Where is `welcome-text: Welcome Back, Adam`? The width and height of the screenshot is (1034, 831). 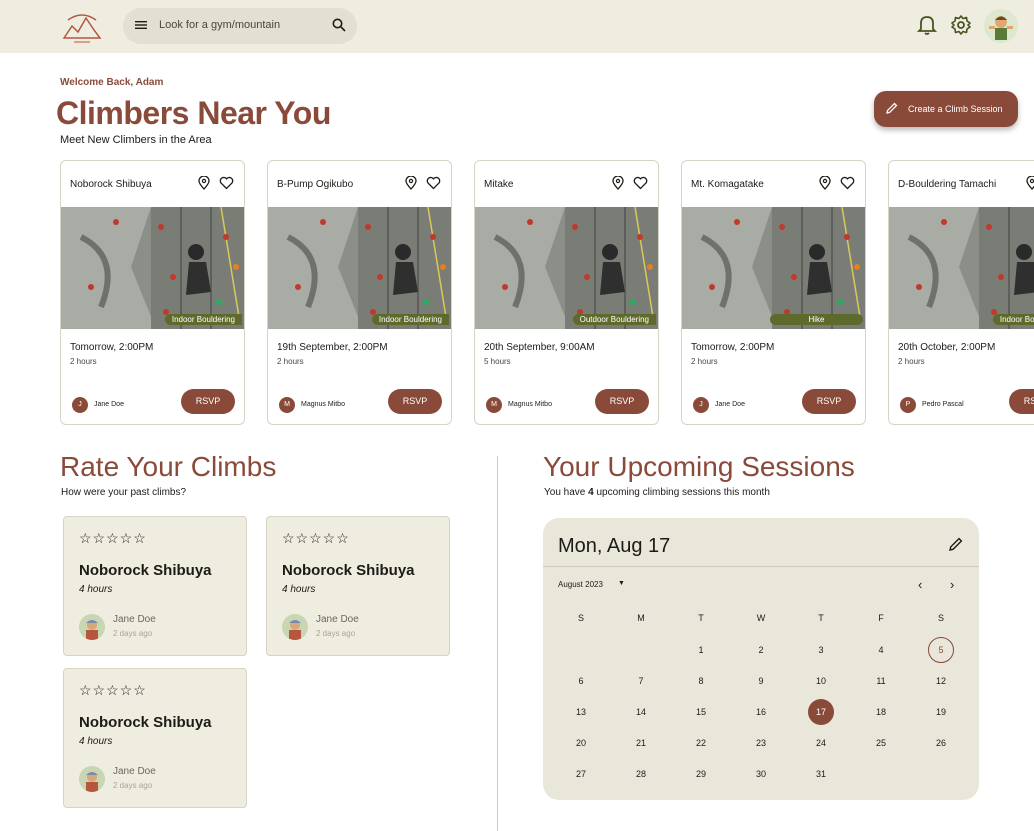
welcome-text: Welcome Back, Adam is located at coordinates (112, 82).